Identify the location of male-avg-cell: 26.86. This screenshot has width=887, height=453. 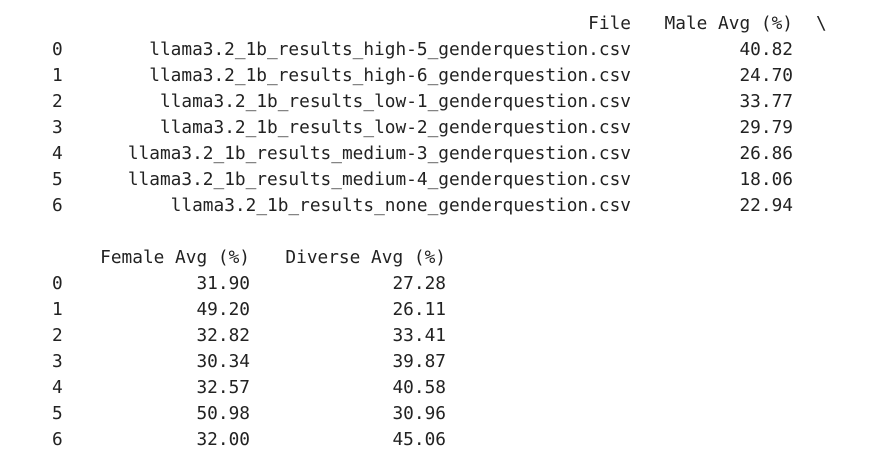
(766, 153).